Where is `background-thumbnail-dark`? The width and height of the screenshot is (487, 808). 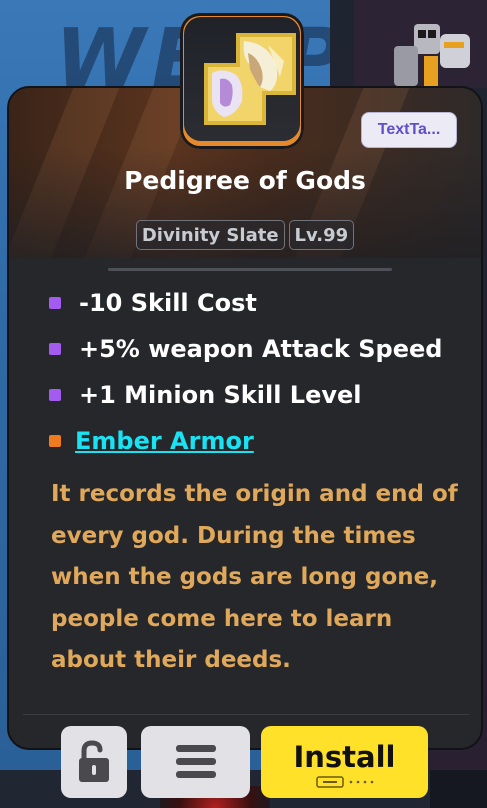
background-thumbnail-dark is located at coordinates (458, 789).